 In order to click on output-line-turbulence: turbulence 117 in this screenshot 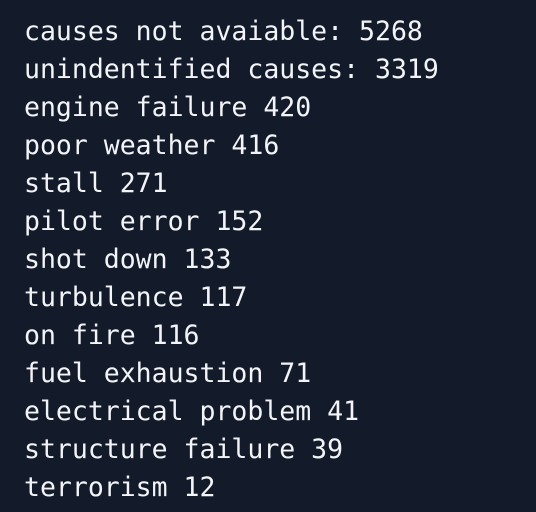, I will do `click(136, 297)`.